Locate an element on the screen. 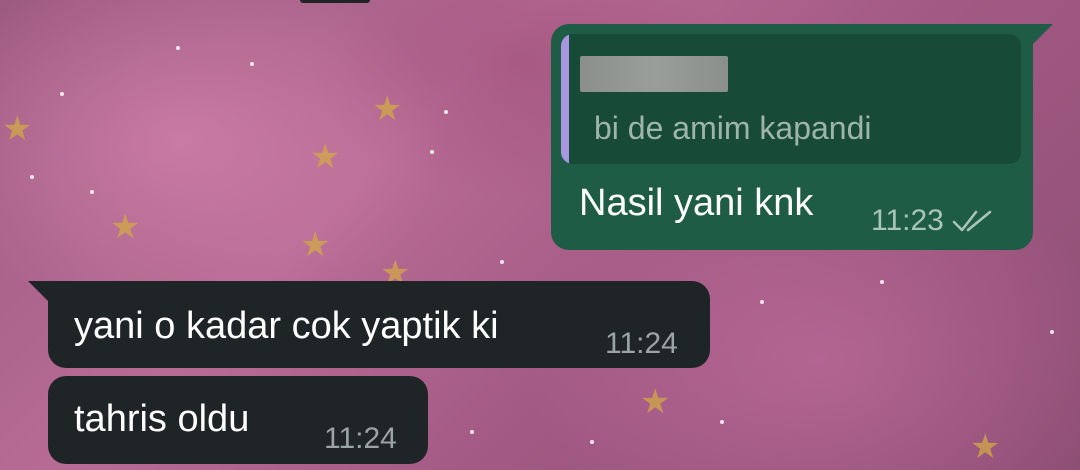 The height and width of the screenshot is (470, 1080). quoted-reply: bi de amim kapandi is located at coordinates (791, 99).